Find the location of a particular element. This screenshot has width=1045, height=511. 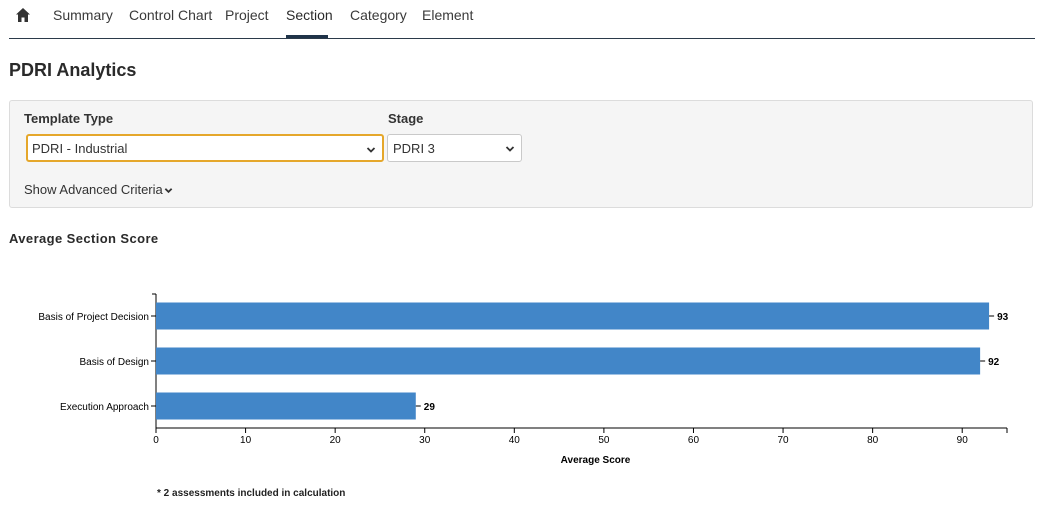

data-label-2: 29 is located at coordinates (430, 407).